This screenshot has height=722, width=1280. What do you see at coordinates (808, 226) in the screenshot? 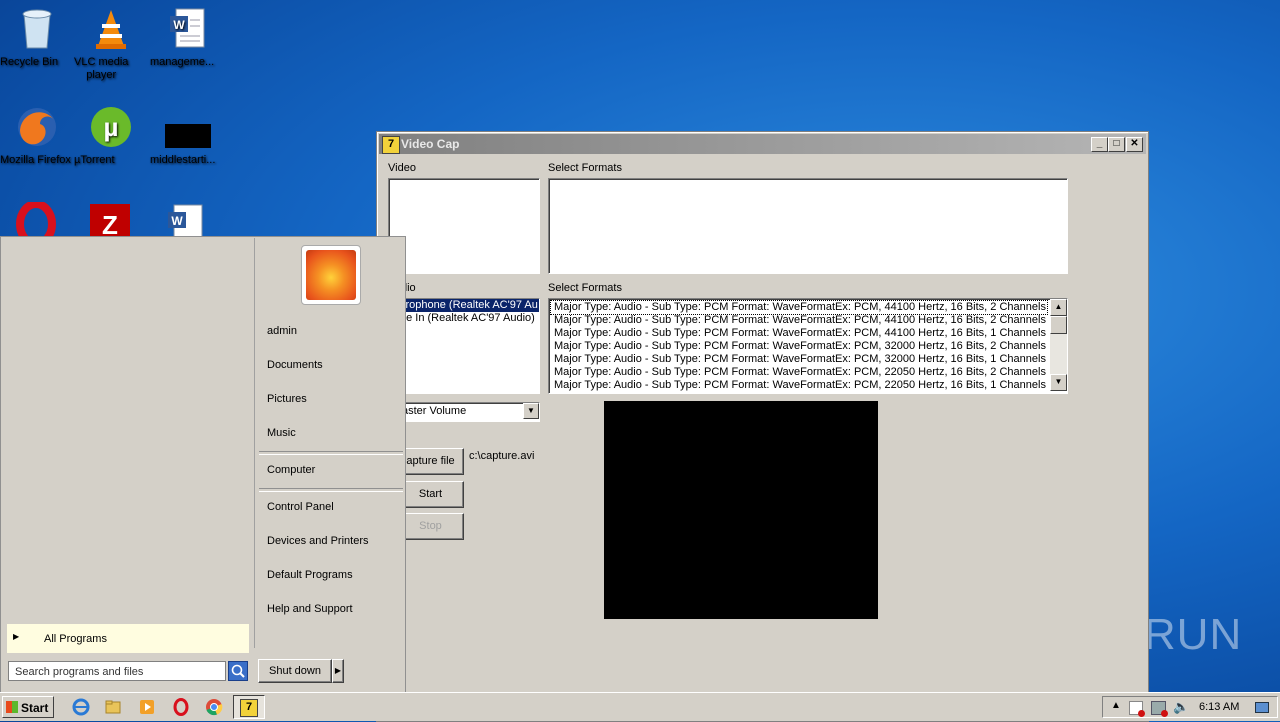
I see `video-formats-list` at bounding box center [808, 226].